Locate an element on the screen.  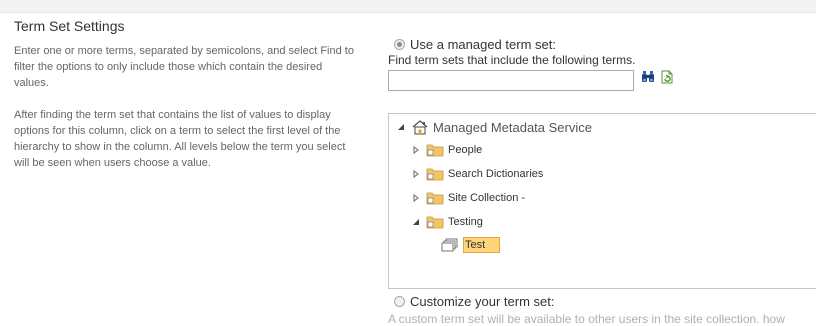
top-strip is located at coordinates (408, 6).